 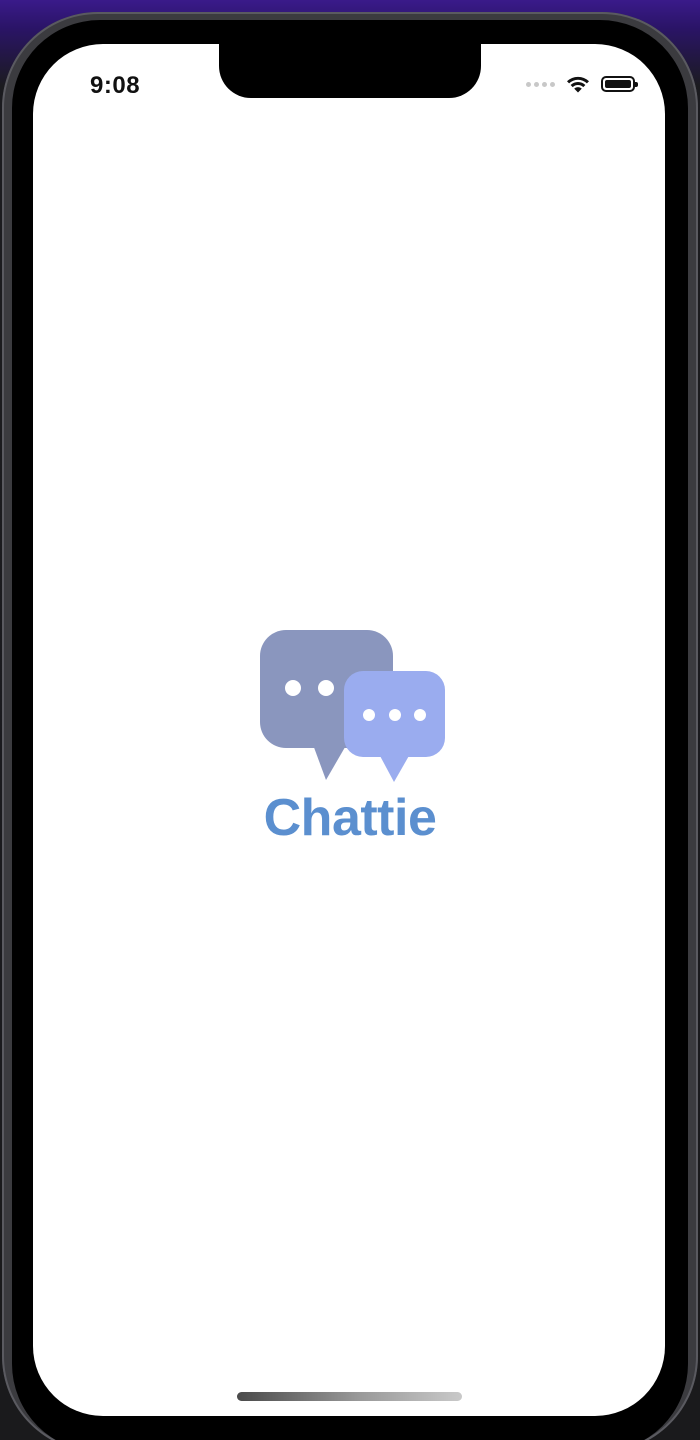 What do you see at coordinates (349, 1396) in the screenshot?
I see `home-indicator` at bounding box center [349, 1396].